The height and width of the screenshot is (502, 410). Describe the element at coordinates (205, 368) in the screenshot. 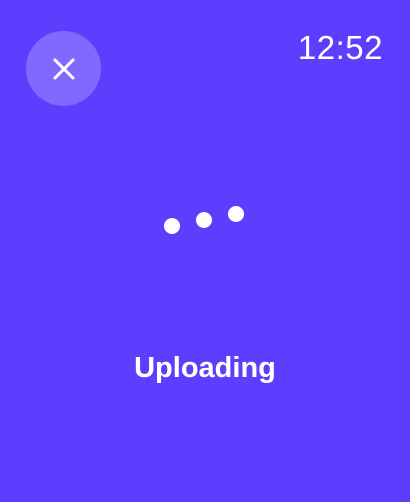

I see `upload-status-text: Uploading` at that location.